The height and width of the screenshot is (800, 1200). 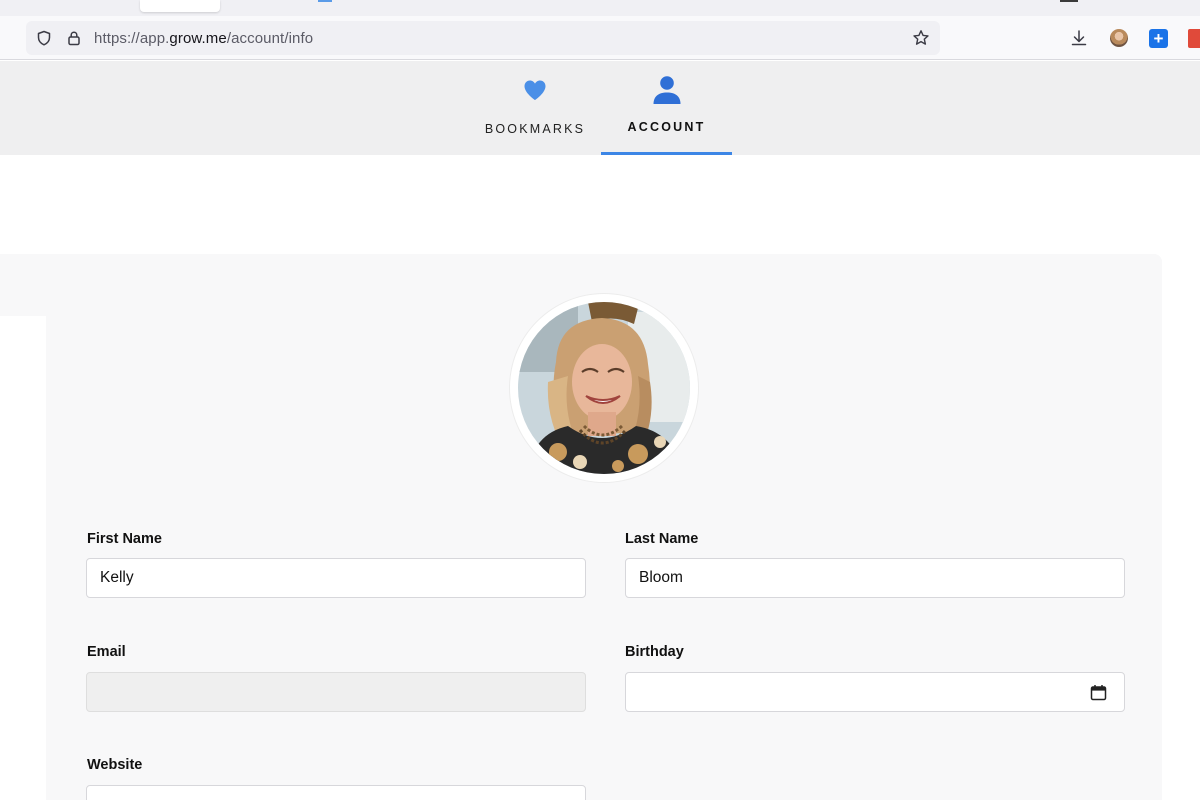 I want to click on profile-photo-image, so click(x=604, y=388).